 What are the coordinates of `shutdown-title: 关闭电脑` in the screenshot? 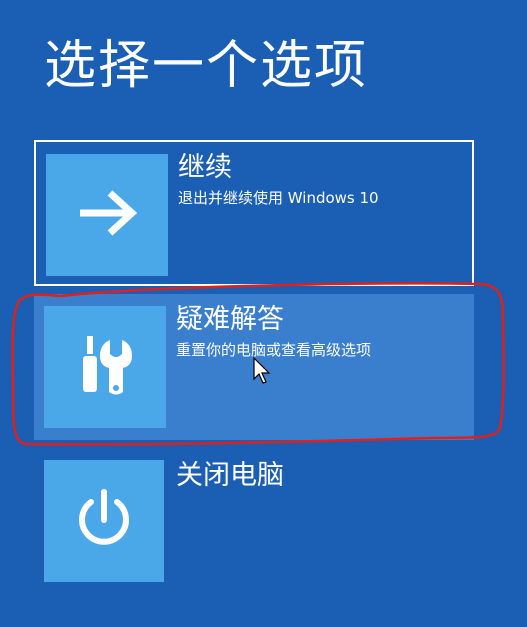 It's located at (230, 475).